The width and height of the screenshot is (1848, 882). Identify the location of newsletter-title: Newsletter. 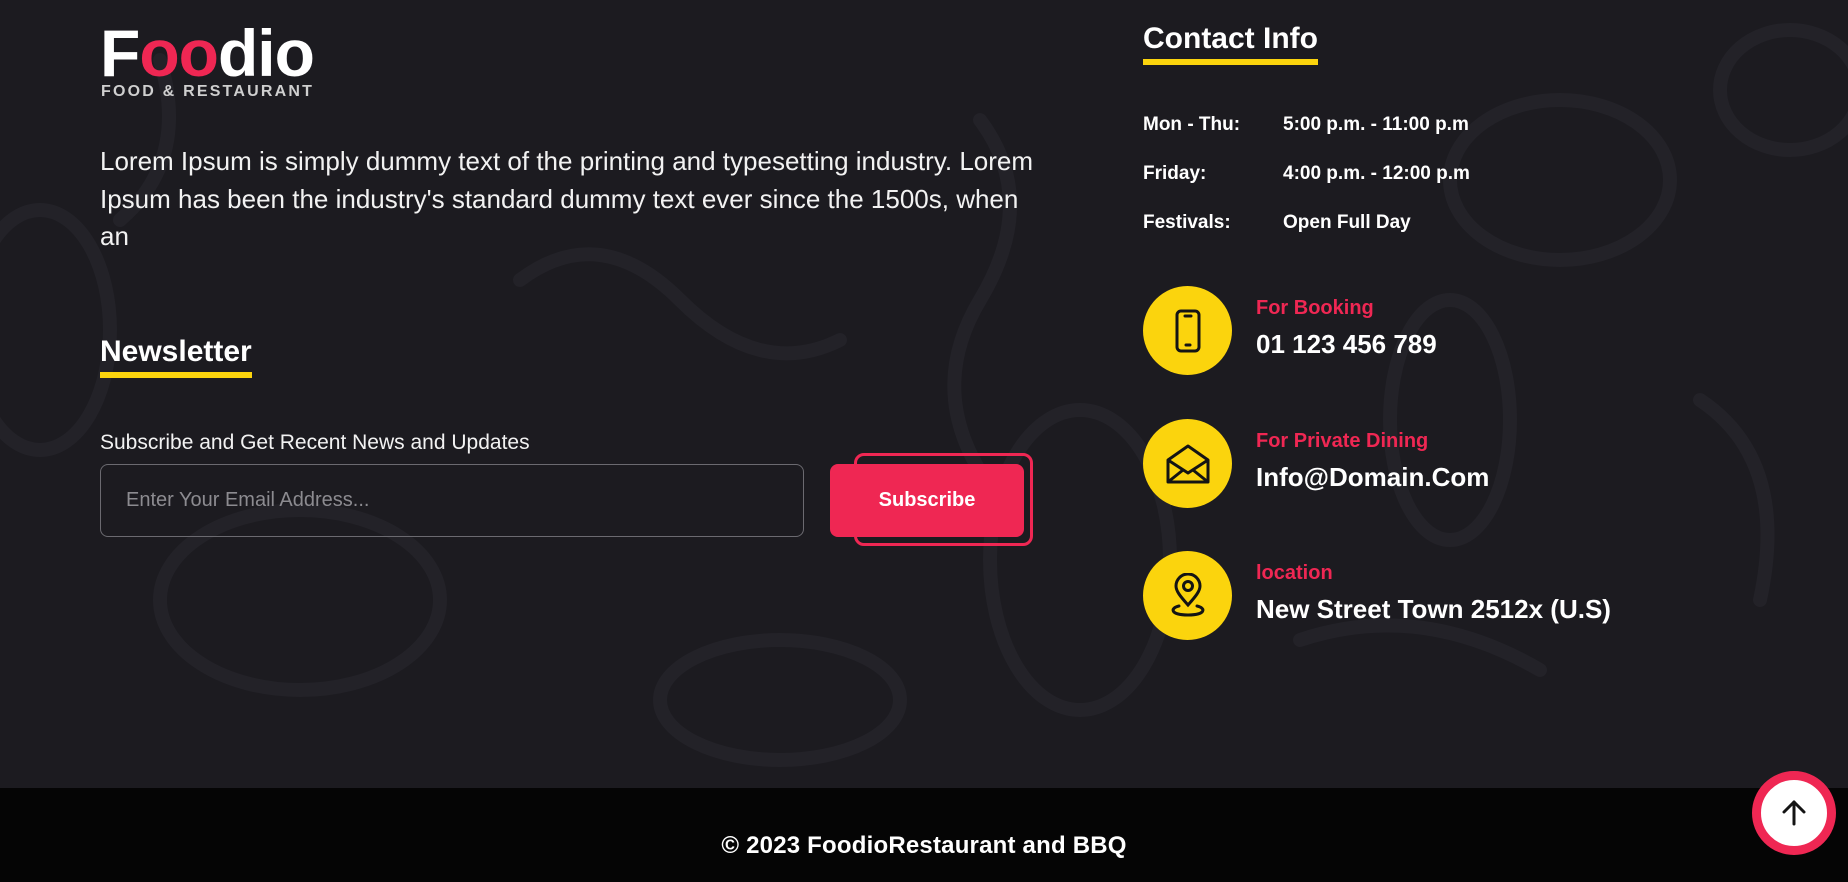
(176, 356).